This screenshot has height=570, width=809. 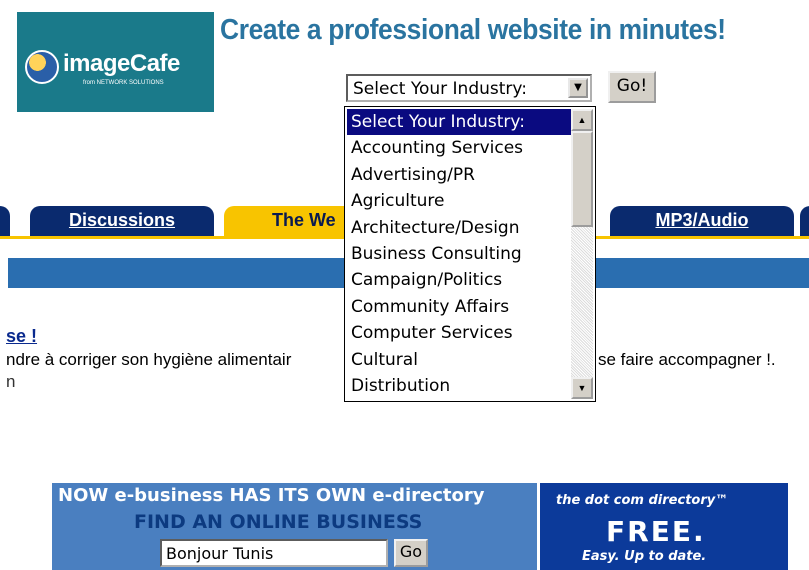 What do you see at coordinates (582, 120) in the screenshot?
I see `scroll-up-icon: ▲` at bounding box center [582, 120].